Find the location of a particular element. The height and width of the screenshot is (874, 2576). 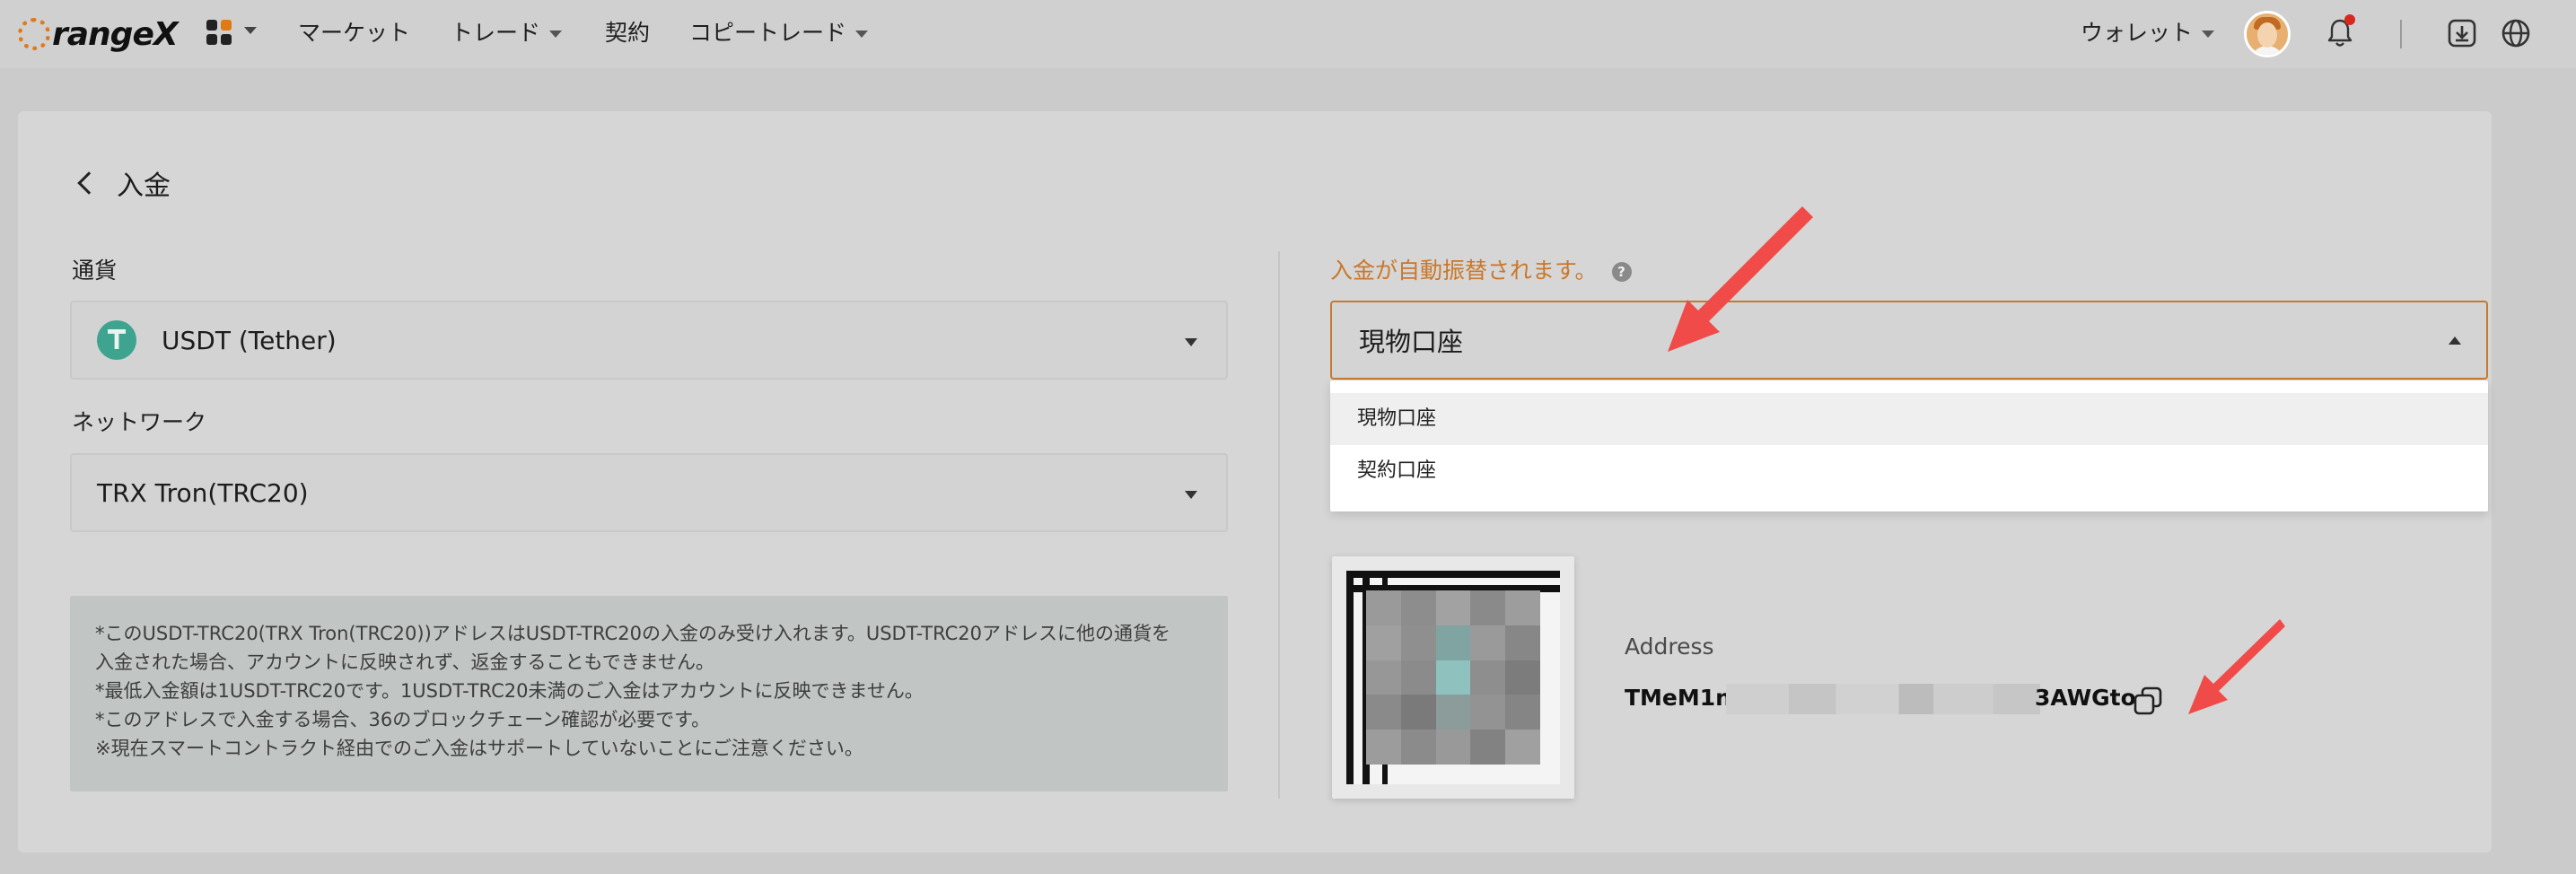

deposit-address: TMeM1n 3AWGto is located at coordinates (1880, 699).